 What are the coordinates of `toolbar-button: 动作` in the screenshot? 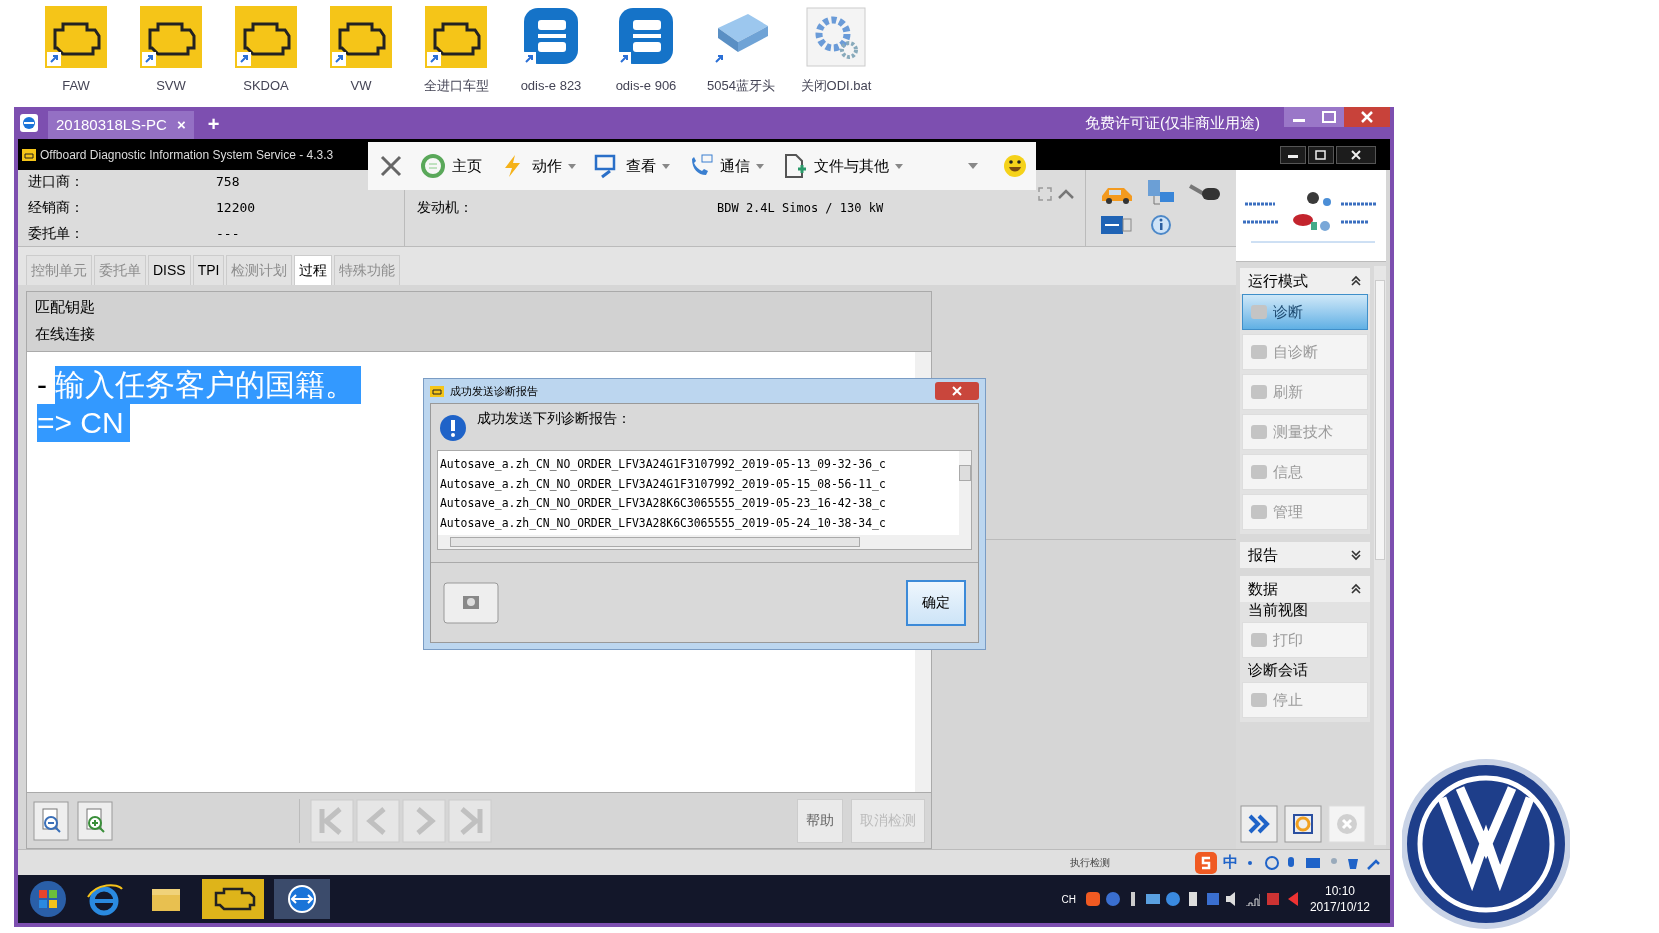 It's located at (538, 166).